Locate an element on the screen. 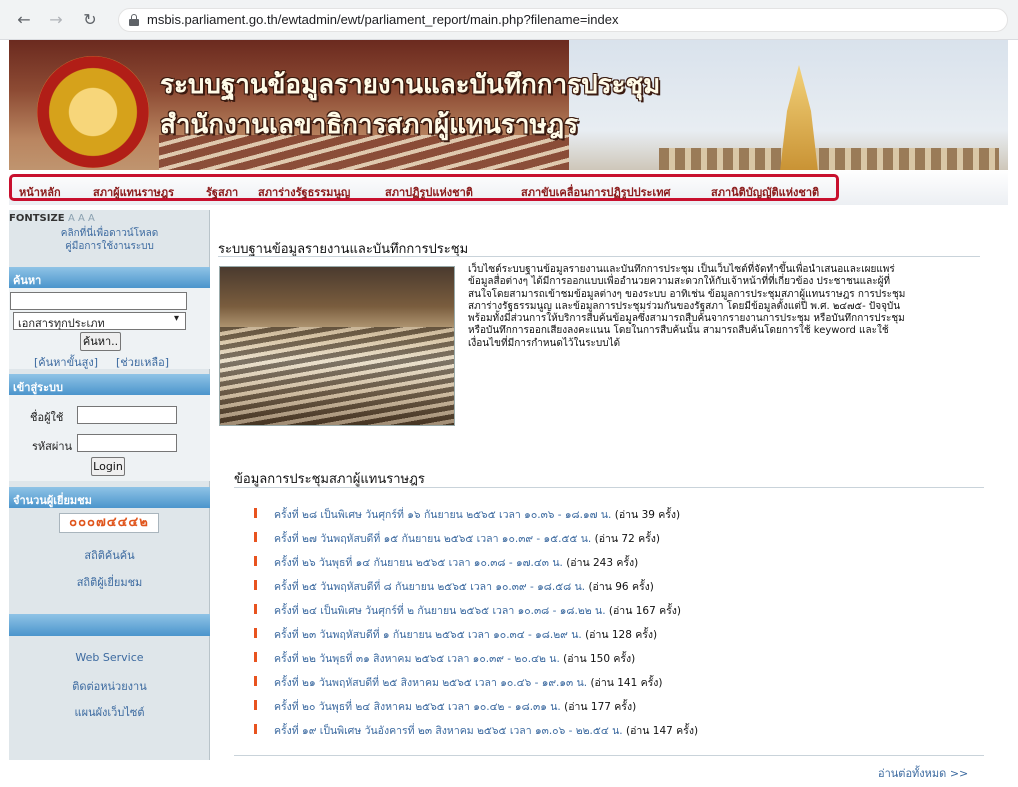 This screenshot has width=1018, height=787. contact-link: ติดต่อหน่วยงาน is located at coordinates (109, 686).